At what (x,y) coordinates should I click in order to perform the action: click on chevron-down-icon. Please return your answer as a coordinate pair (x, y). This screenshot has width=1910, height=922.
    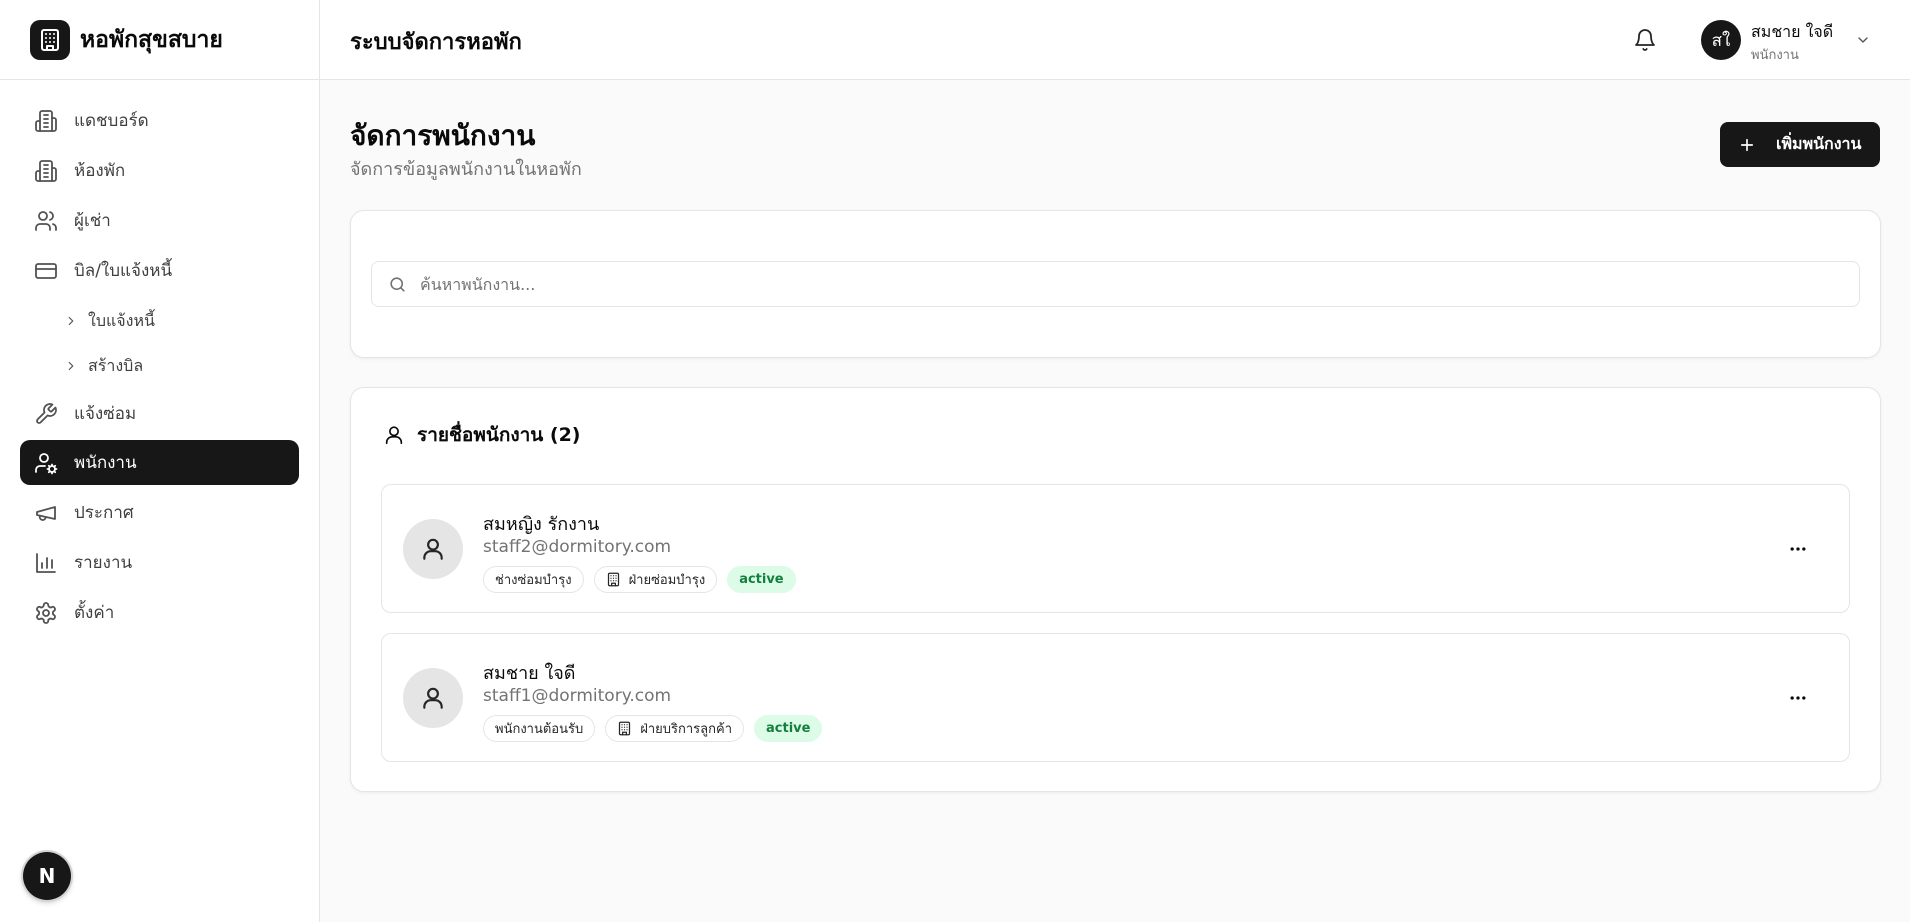
    Looking at the image, I should click on (1863, 40).